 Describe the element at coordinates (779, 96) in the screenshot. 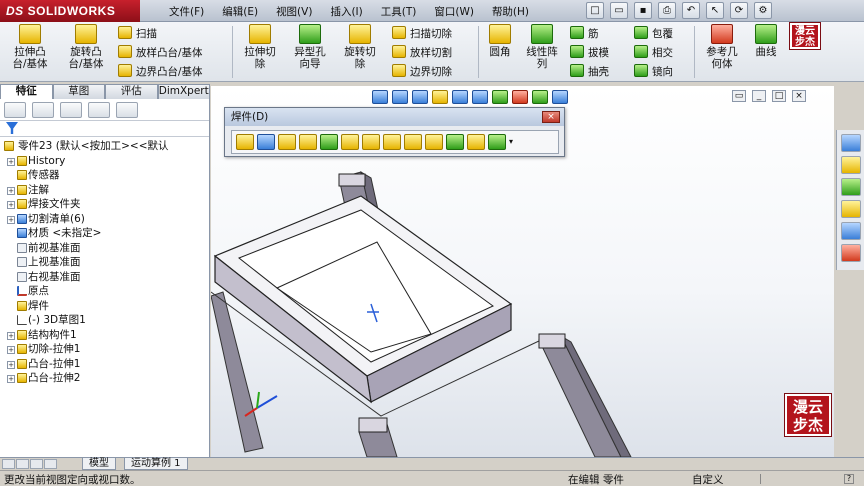

I see `maximize-icon: □` at that location.